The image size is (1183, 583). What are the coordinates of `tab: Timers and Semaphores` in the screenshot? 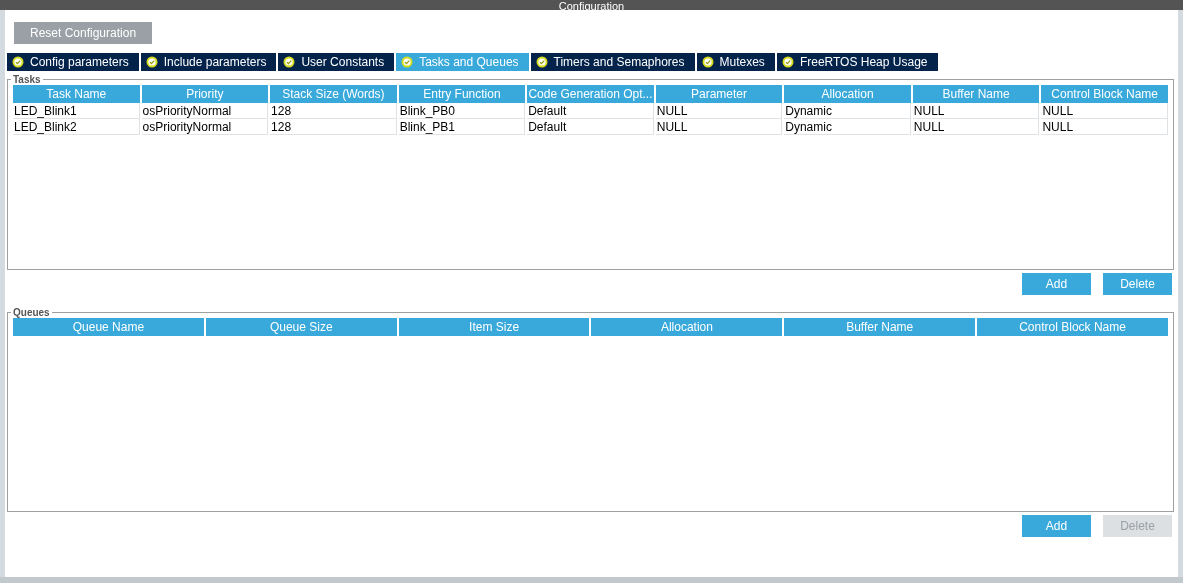 It's located at (612, 62).